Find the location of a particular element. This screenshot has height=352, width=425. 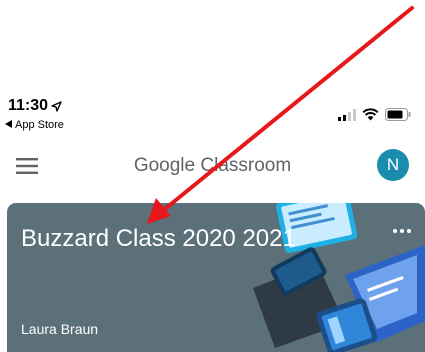

avatar-letter: N is located at coordinates (393, 164).